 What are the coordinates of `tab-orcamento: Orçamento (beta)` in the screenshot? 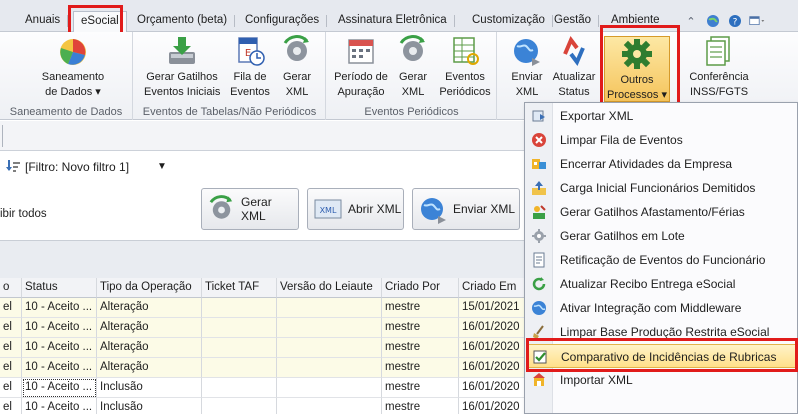 It's located at (183, 22).